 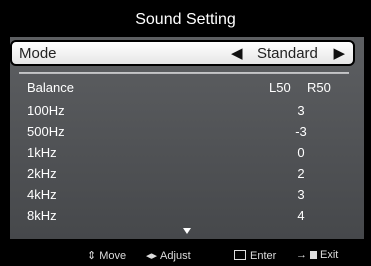 I want to click on eq-label: 1kHz, so click(x=42, y=152).